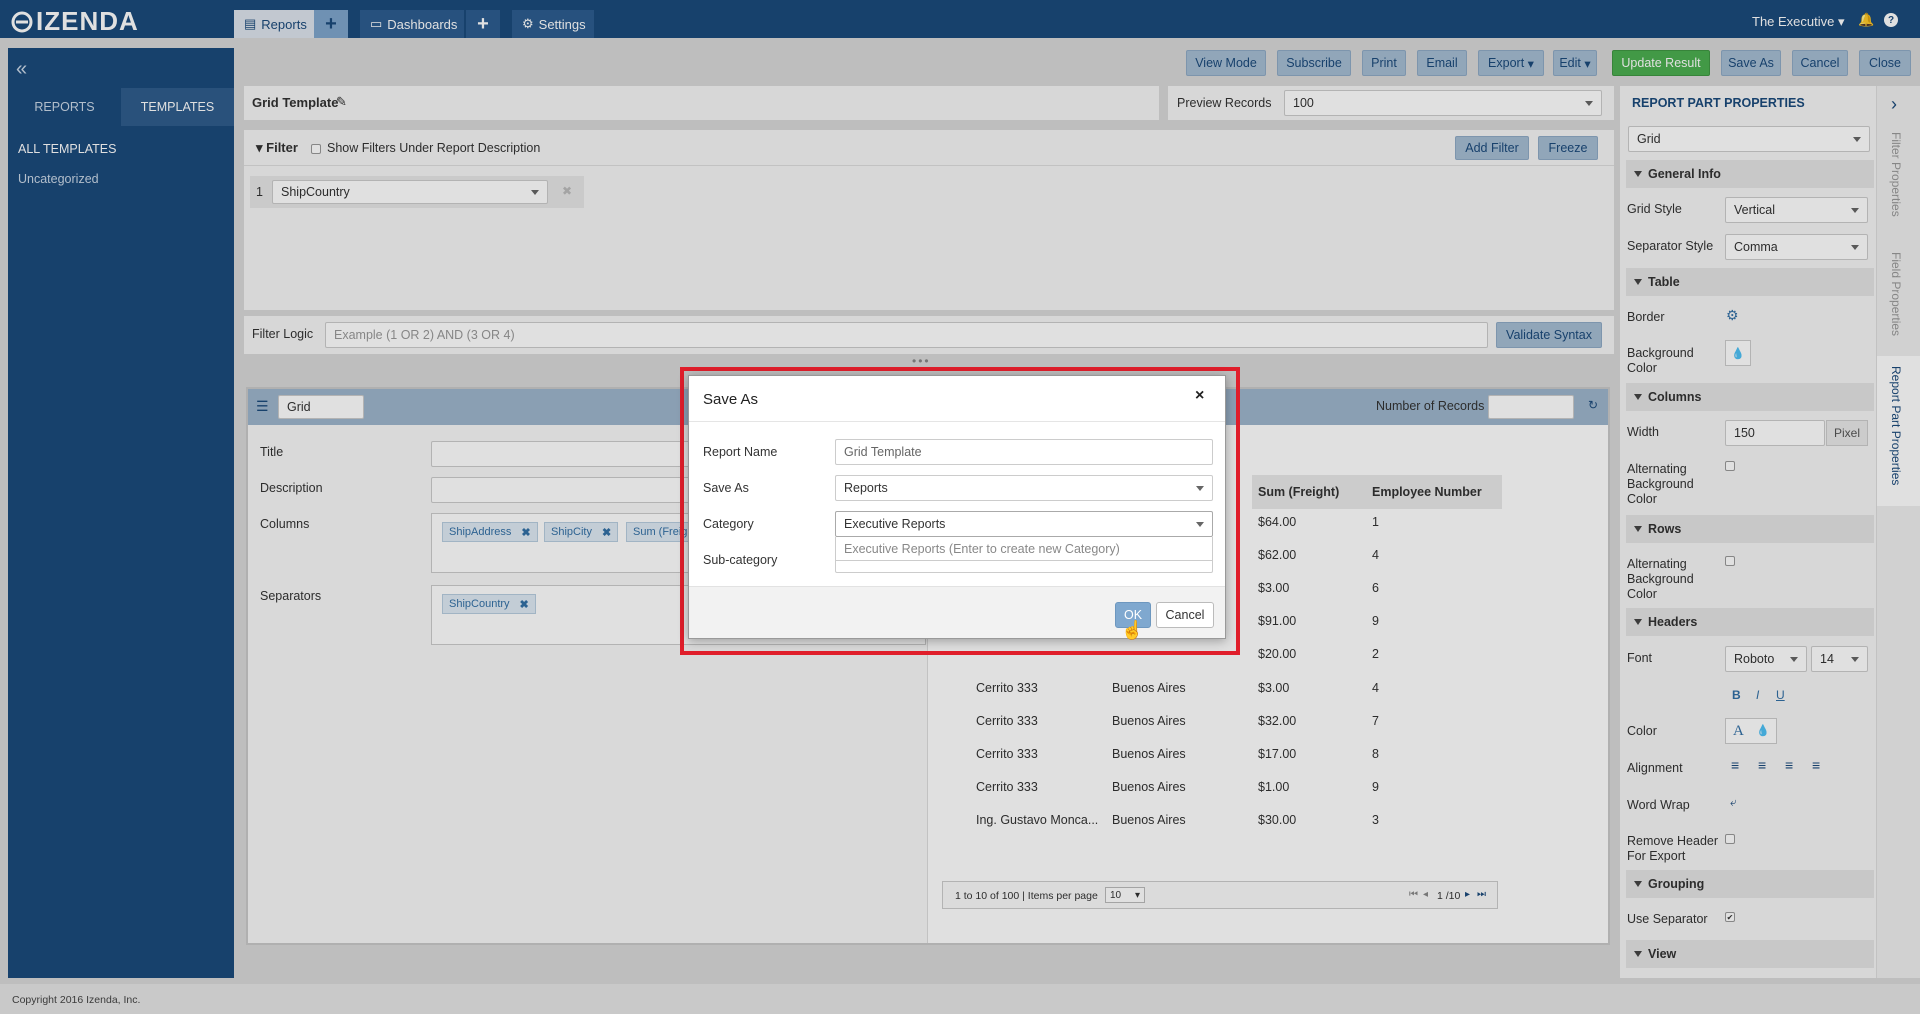  Describe the element at coordinates (883, 452) in the screenshot. I see `report-name-value: Grid Template` at that location.